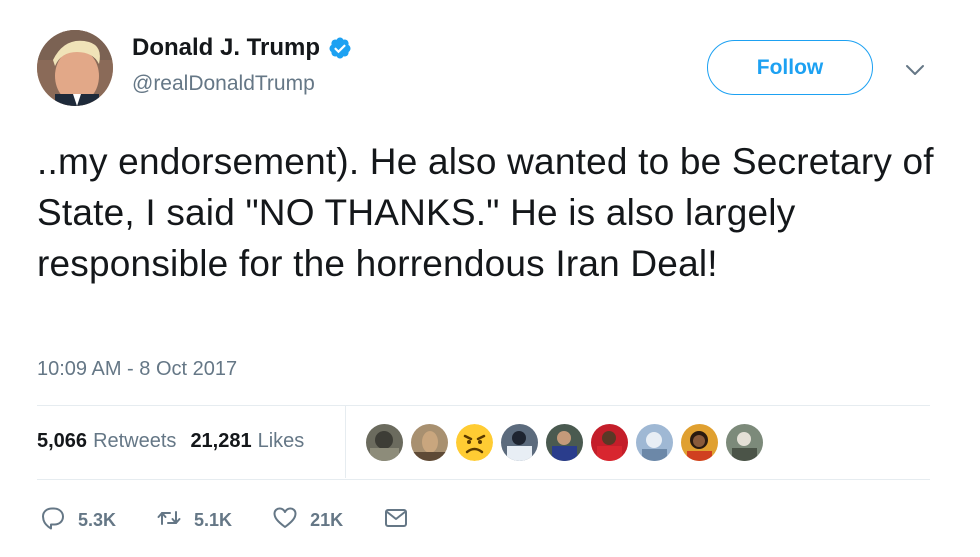  I want to click on likes-label: Likes, so click(281, 441).